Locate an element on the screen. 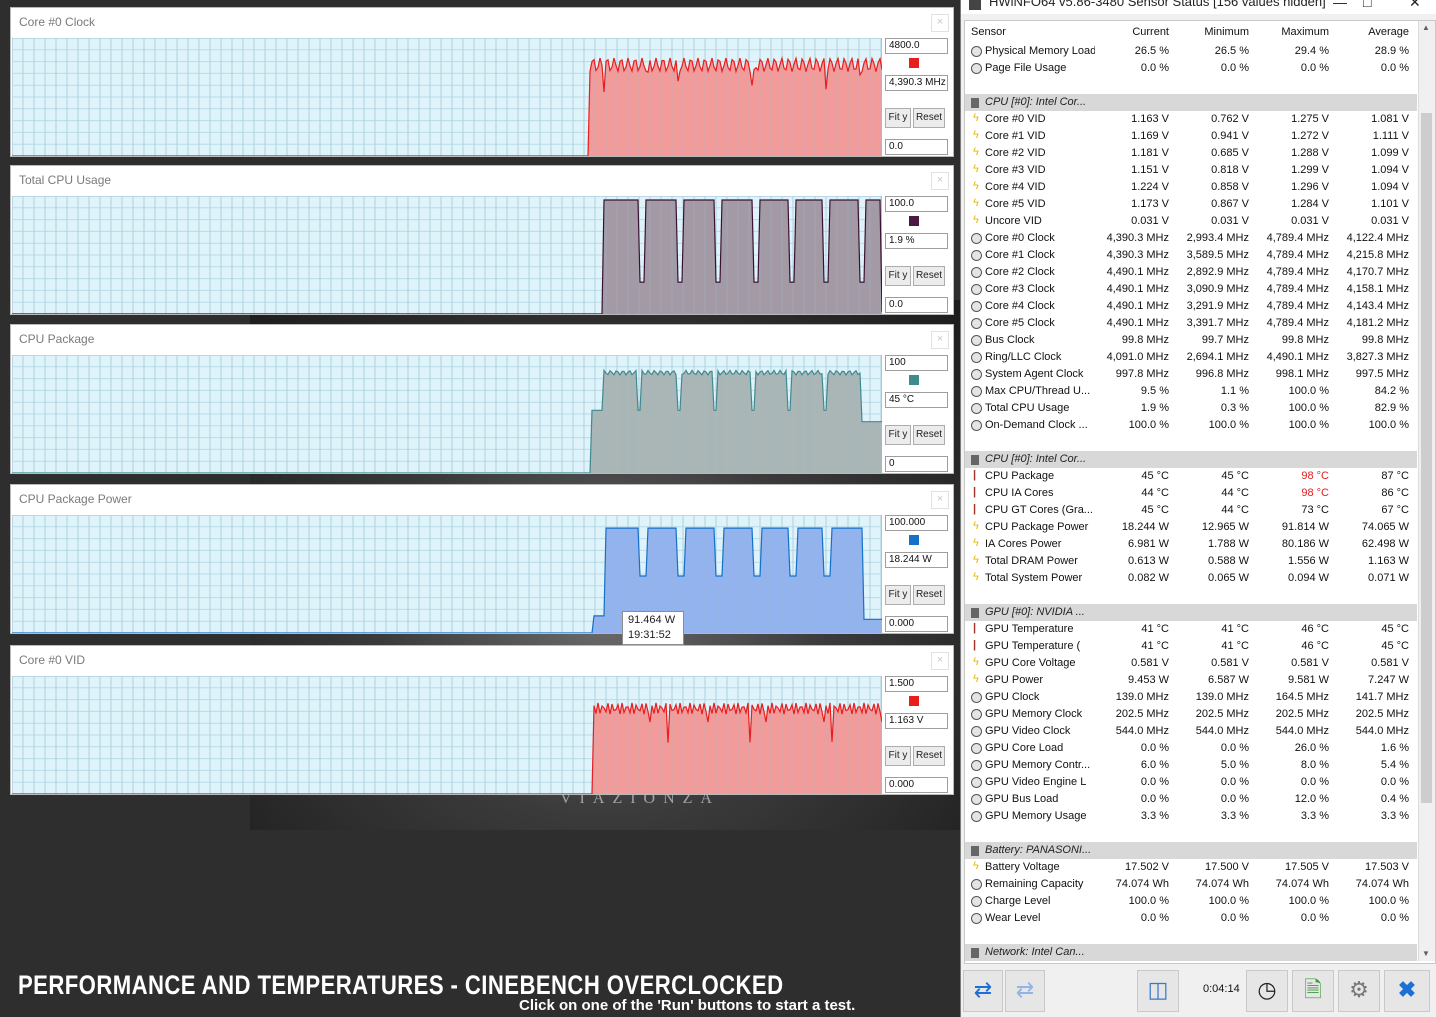 Image resolution: width=1436 pixels, height=1017 pixels. sensor-row: GPU Core Load 0.0 % 0.0 % 26.0 % 1.6 % is located at coordinates (1191, 748).